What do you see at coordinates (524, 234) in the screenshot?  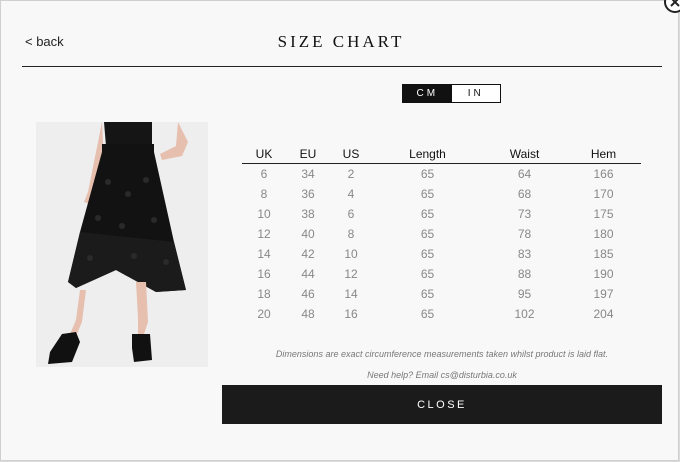 I see `table-cell: 78` at bounding box center [524, 234].